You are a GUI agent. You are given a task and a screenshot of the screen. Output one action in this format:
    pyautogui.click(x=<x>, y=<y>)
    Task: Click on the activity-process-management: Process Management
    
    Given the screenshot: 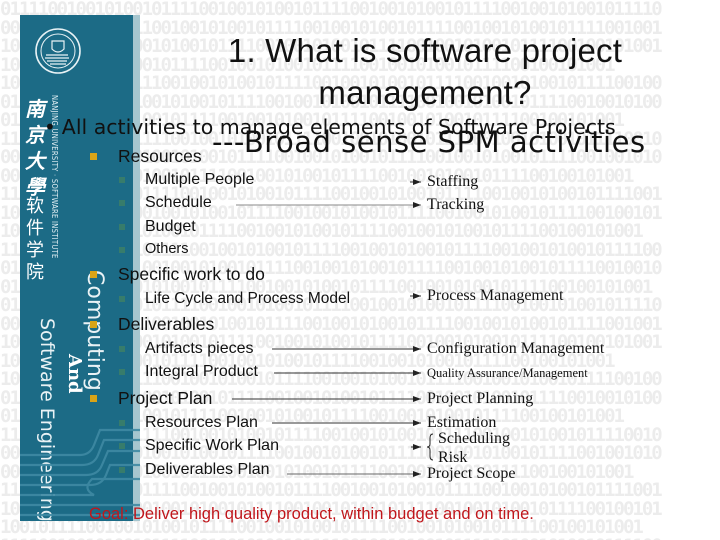 What is the action you would take?
    pyautogui.click(x=495, y=295)
    